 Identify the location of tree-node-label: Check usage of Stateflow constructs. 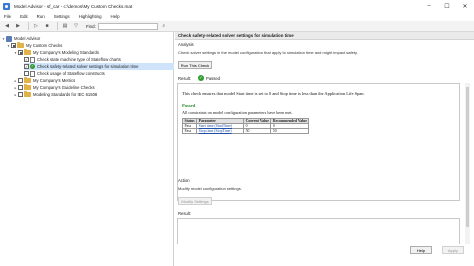
(71, 73).